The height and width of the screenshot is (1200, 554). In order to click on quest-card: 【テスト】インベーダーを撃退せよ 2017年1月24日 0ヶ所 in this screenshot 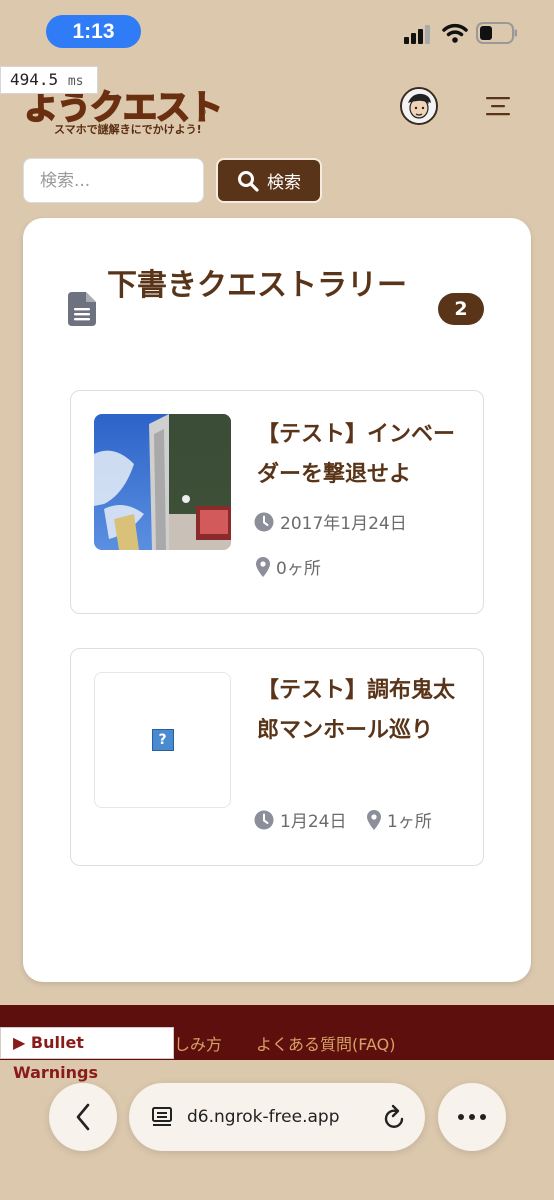, I will do `click(277, 502)`.